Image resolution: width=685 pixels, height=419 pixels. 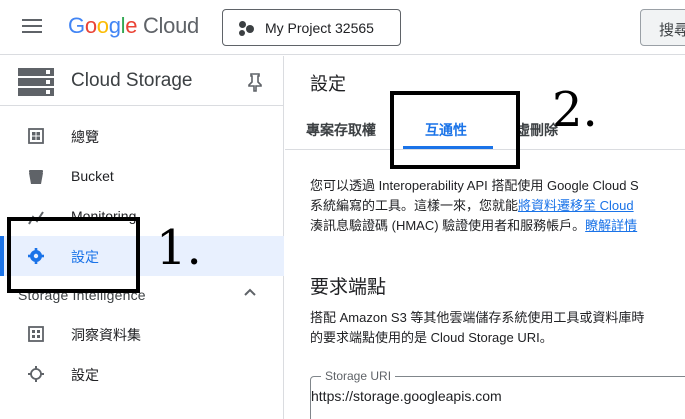 What do you see at coordinates (36, 374) in the screenshot?
I see `gear-outline-icon` at bounding box center [36, 374].